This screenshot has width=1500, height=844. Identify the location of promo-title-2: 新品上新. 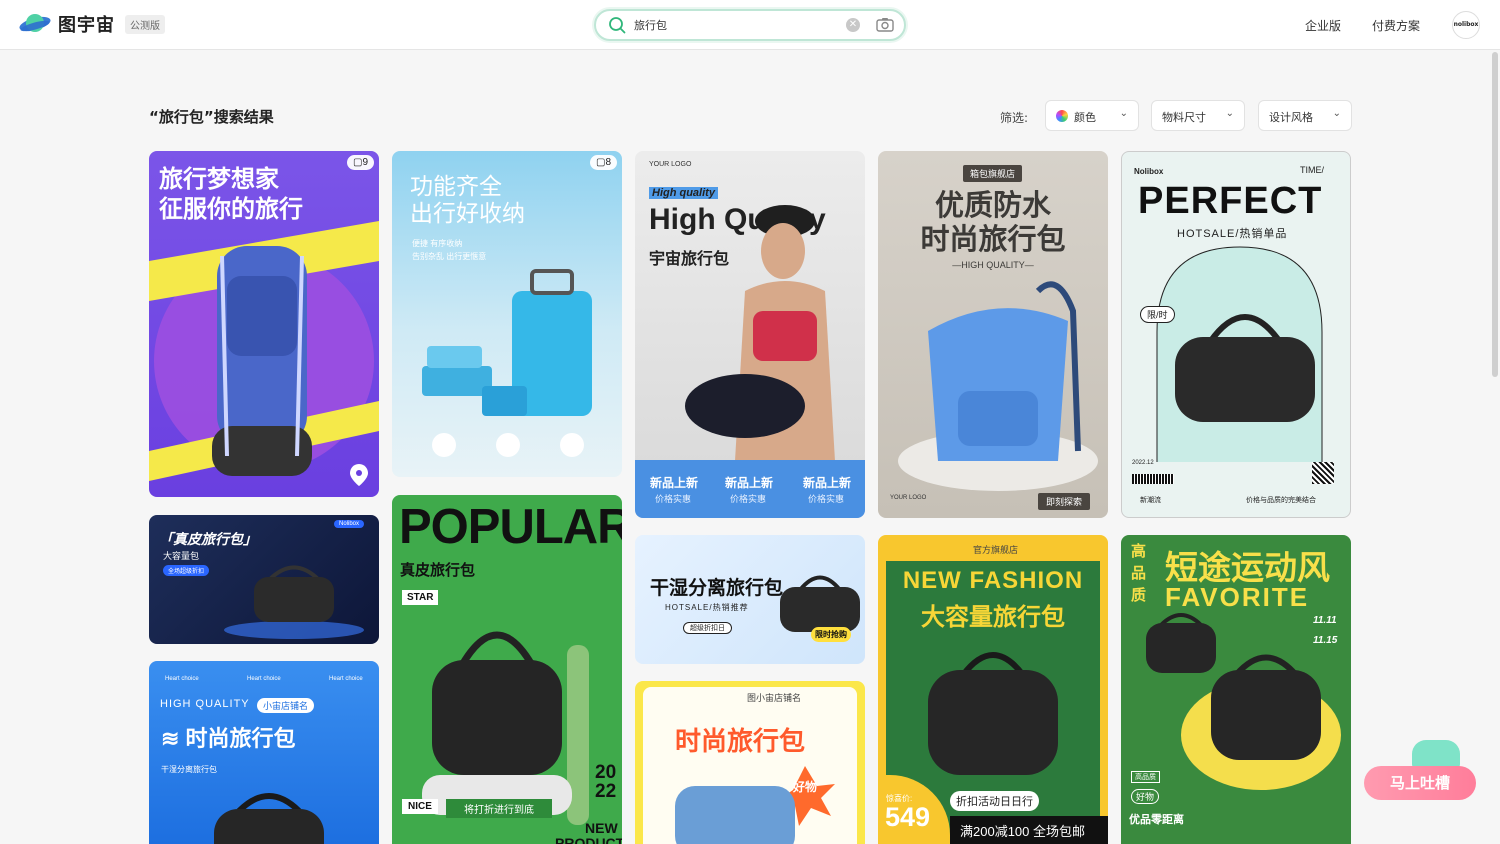
(749, 483).